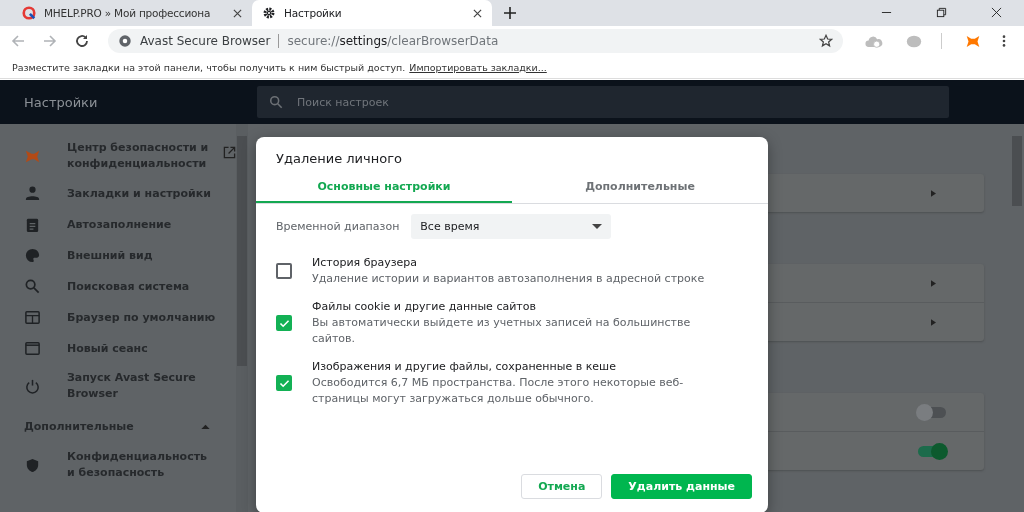 The width and height of the screenshot is (1024, 512). I want to click on search-field: Поиск настроек, so click(603, 102).